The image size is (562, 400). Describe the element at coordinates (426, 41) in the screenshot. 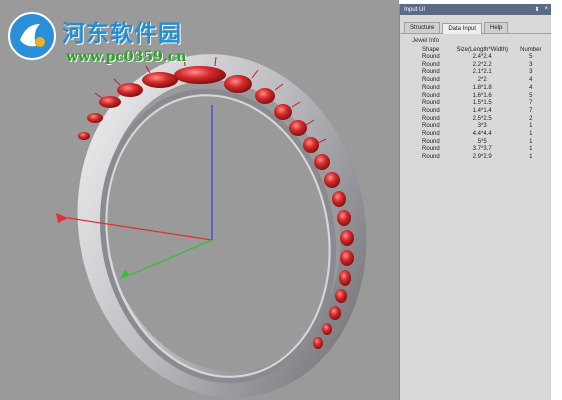

I see `jewel-info-label: Jewel Info` at that location.